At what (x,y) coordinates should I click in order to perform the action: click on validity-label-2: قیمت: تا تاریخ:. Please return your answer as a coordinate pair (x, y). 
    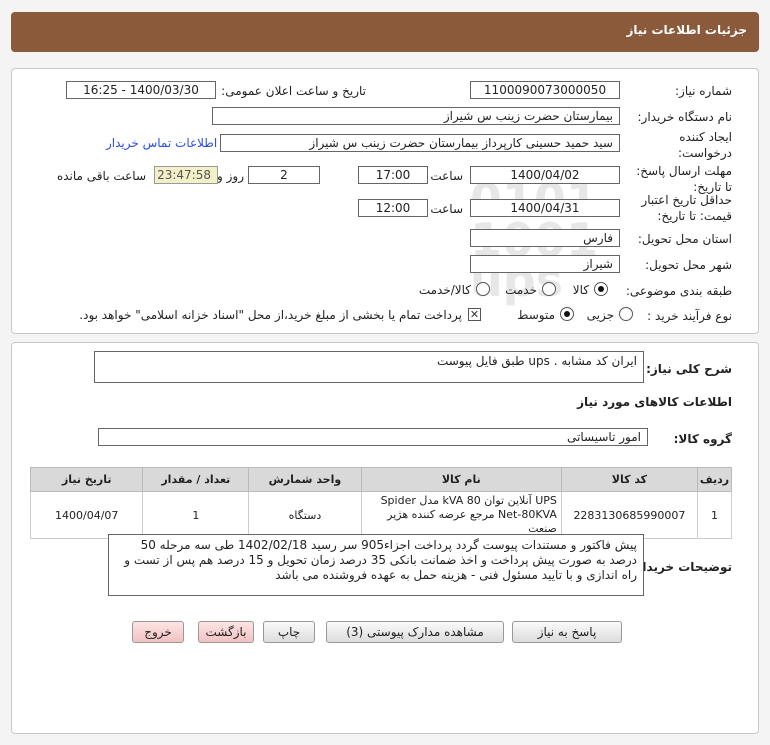
    Looking at the image, I should click on (694, 216).